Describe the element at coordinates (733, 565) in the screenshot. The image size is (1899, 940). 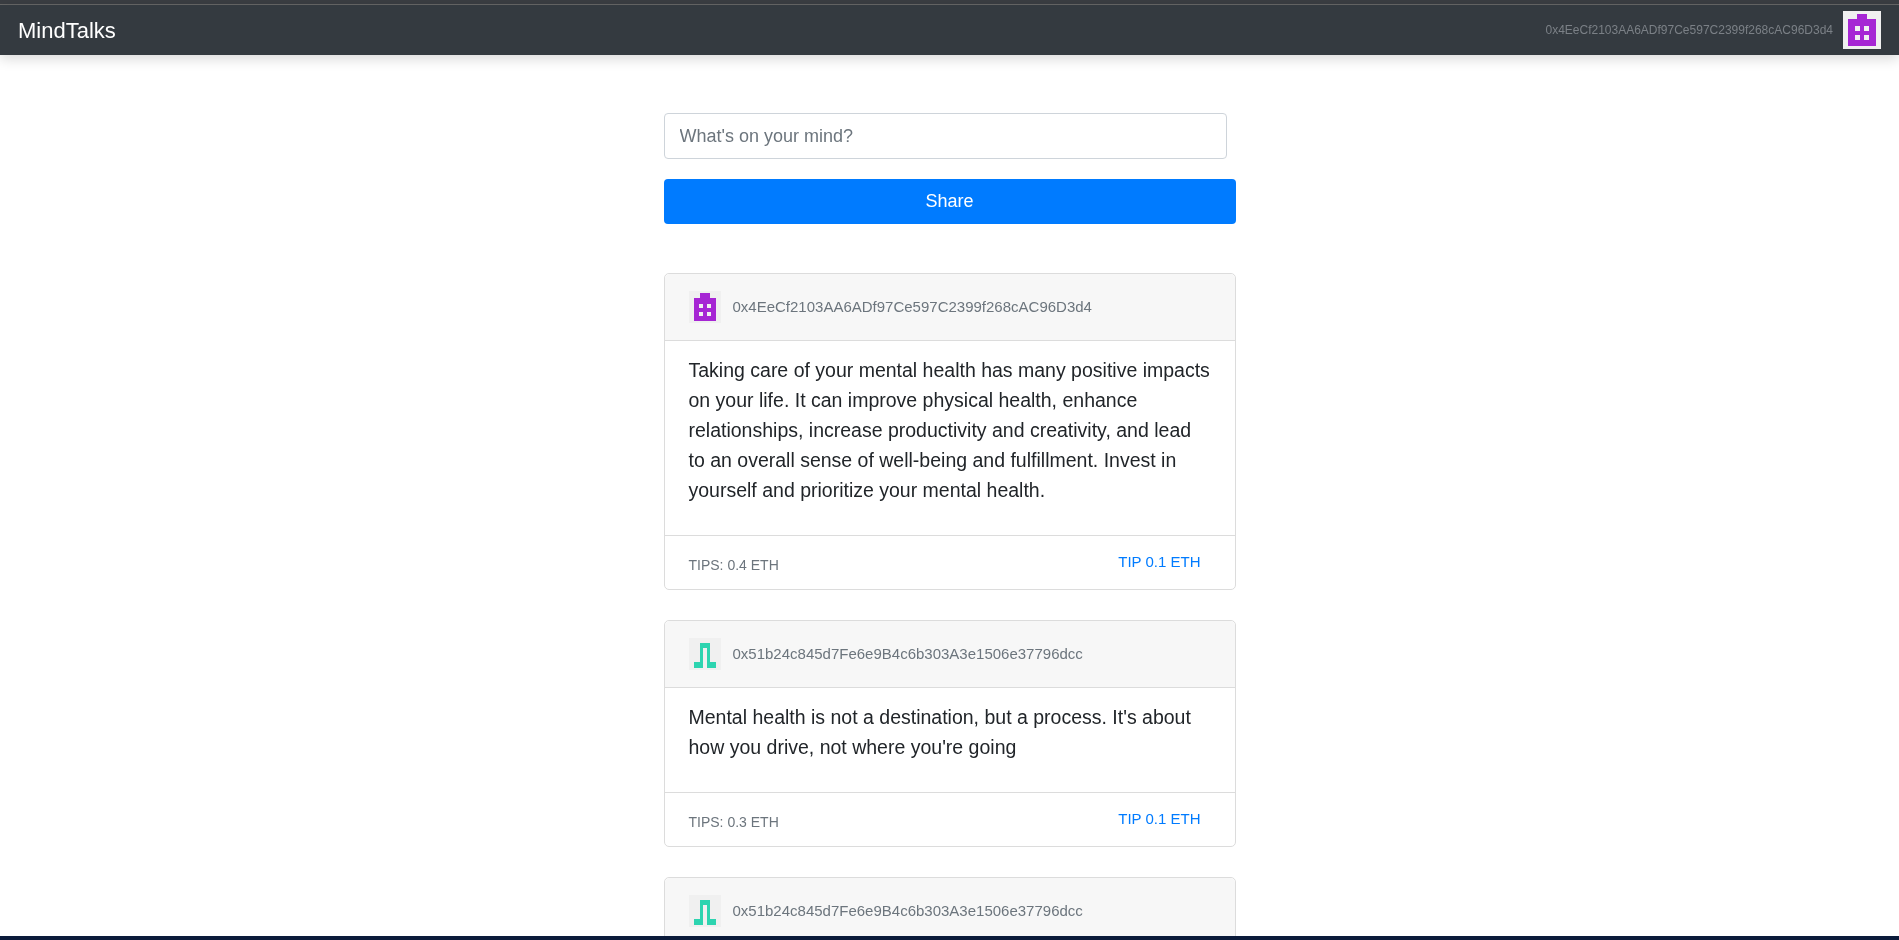
I see `tips-total: TIPS: 0.4 ETH` at that location.